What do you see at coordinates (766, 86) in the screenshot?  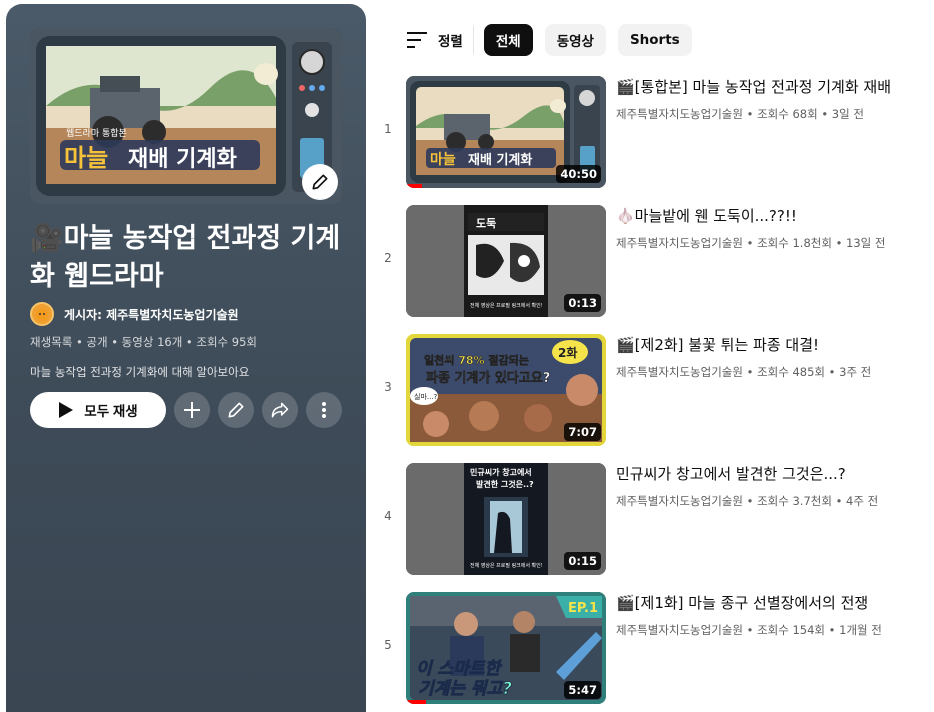 I see `video-title: 🎬[통합본] 마늘 농작업 전과정 기계화 재배` at bounding box center [766, 86].